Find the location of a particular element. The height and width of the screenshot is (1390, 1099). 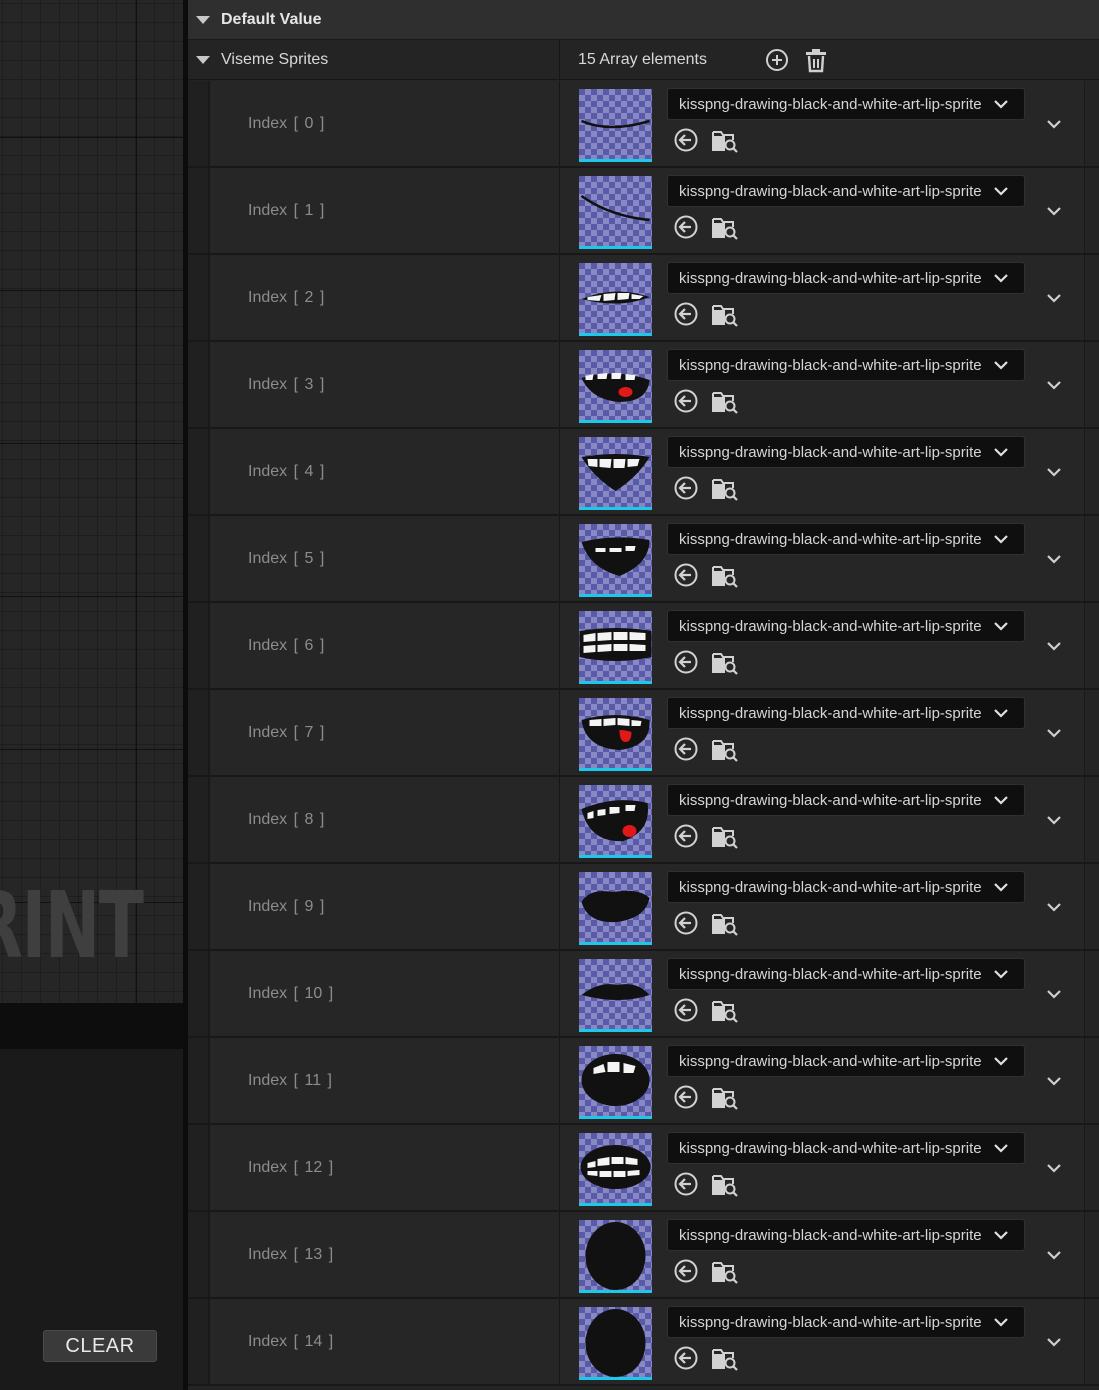

expand-array-triangle-icon is located at coordinates (203, 60).